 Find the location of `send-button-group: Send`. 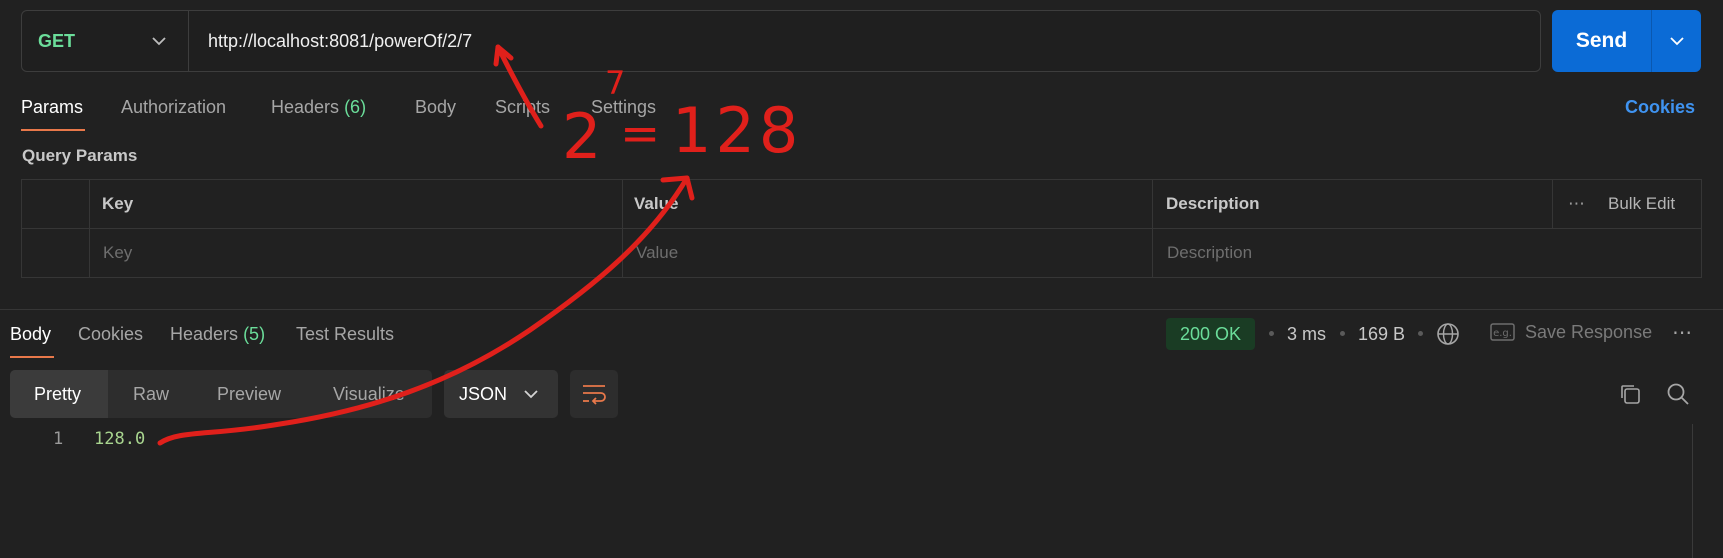

send-button-group: Send is located at coordinates (1626, 41).